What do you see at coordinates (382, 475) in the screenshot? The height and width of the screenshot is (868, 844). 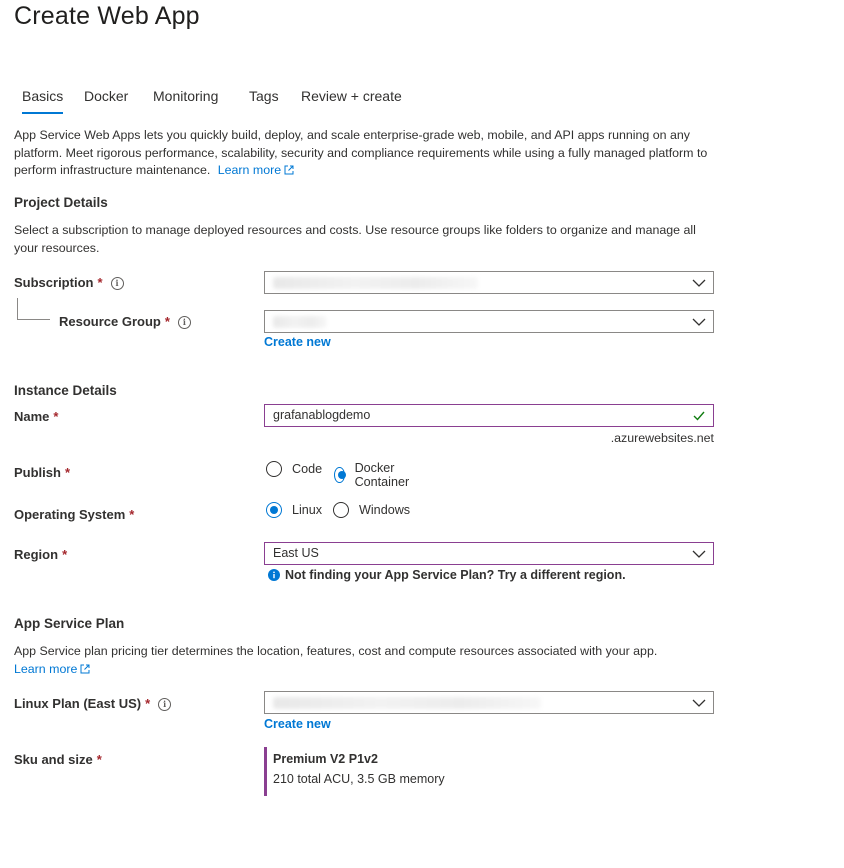 I see `radio-label: Docker Container` at bounding box center [382, 475].